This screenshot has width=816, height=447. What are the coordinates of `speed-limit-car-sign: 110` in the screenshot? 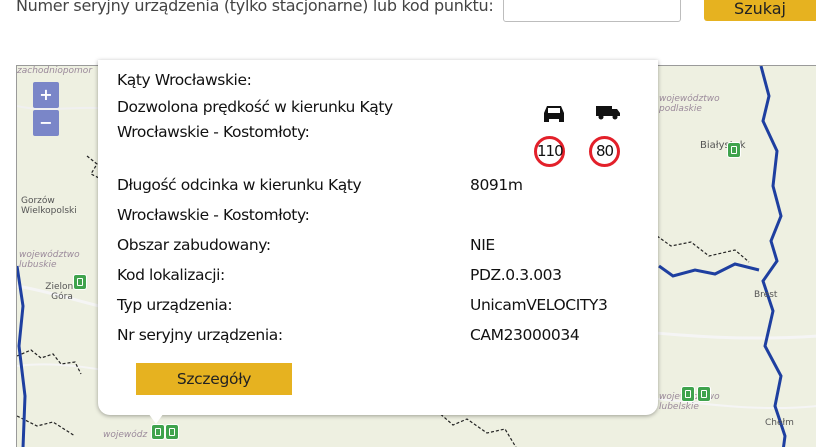 It's located at (549, 151).